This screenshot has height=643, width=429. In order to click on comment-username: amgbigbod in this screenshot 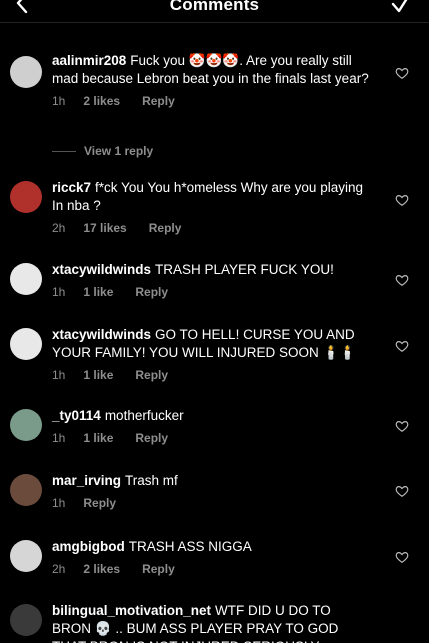, I will do `click(88, 546)`.